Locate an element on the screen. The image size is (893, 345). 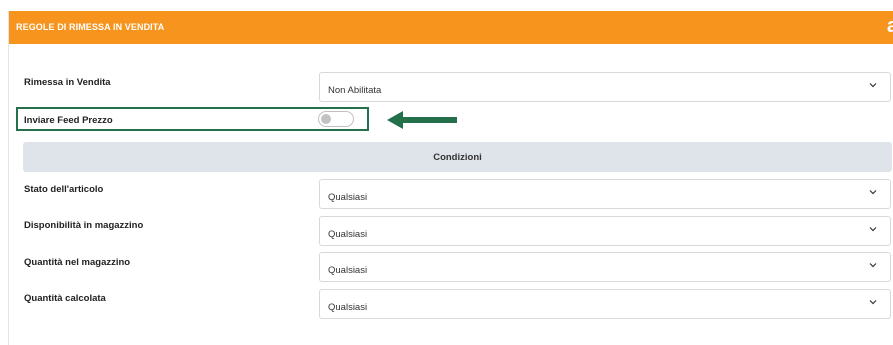
relist-select: Non Abilitata is located at coordinates (605, 87).